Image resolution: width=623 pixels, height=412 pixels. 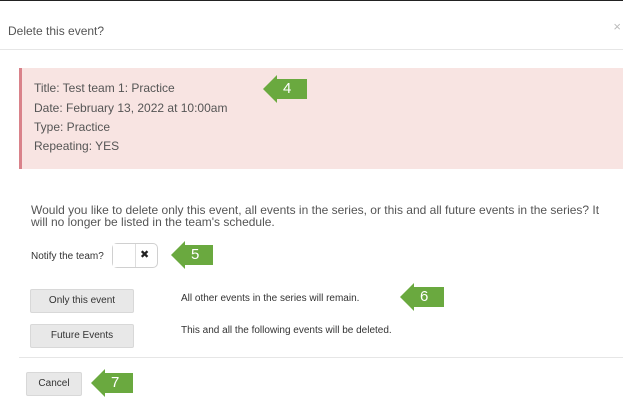 I want to click on future-events-button: Future Events, so click(x=82, y=336).